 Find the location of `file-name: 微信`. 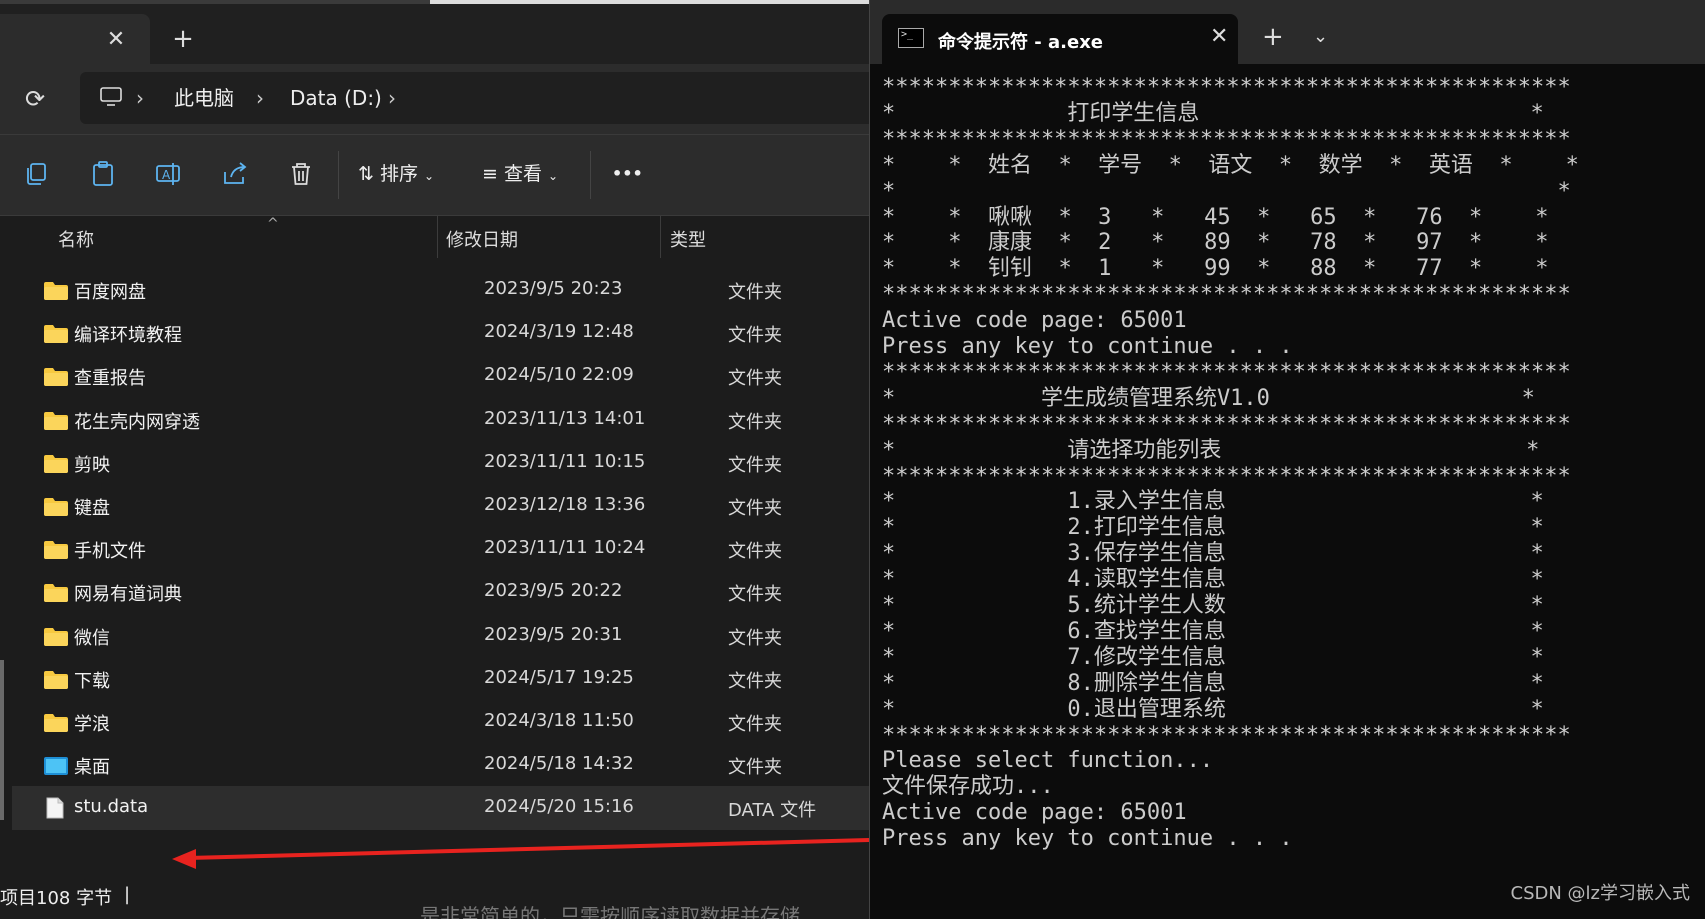

file-name: 微信 is located at coordinates (92, 638).